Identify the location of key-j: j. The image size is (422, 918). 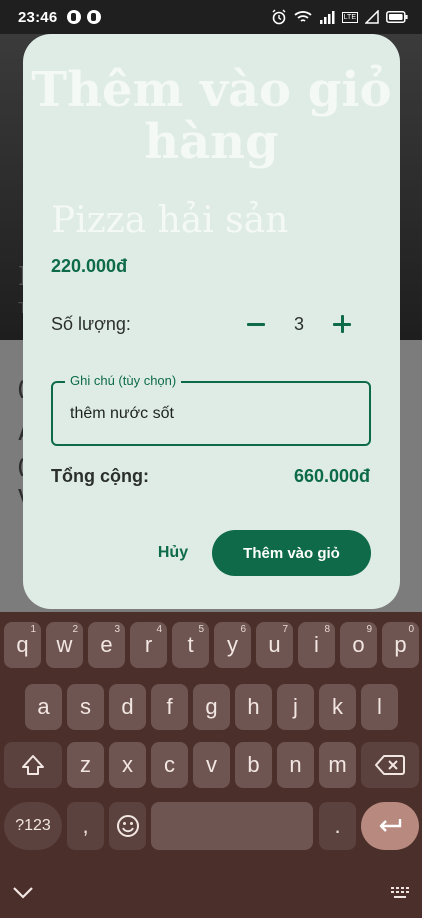
(295, 707).